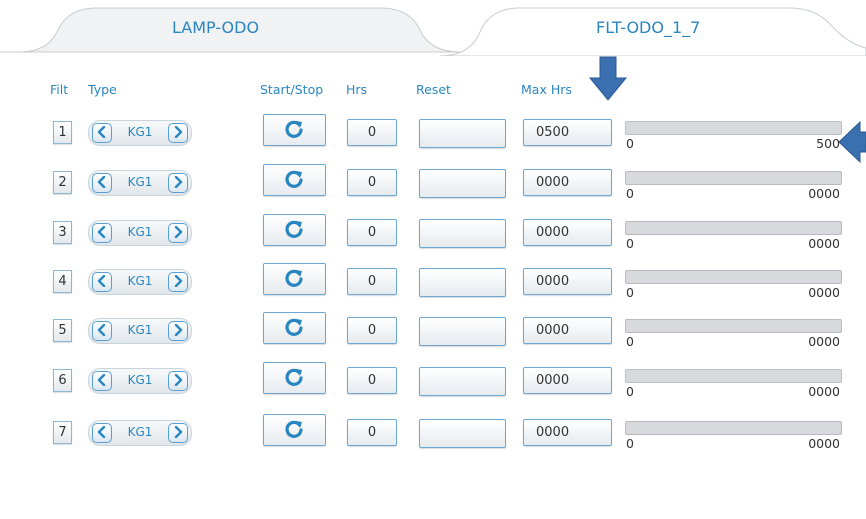 The width and height of the screenshot is (866, 519). What do you see at coordinates (433, 31) in the screenshot?
I see `tab-shapes` at bounding box center [433, 31].